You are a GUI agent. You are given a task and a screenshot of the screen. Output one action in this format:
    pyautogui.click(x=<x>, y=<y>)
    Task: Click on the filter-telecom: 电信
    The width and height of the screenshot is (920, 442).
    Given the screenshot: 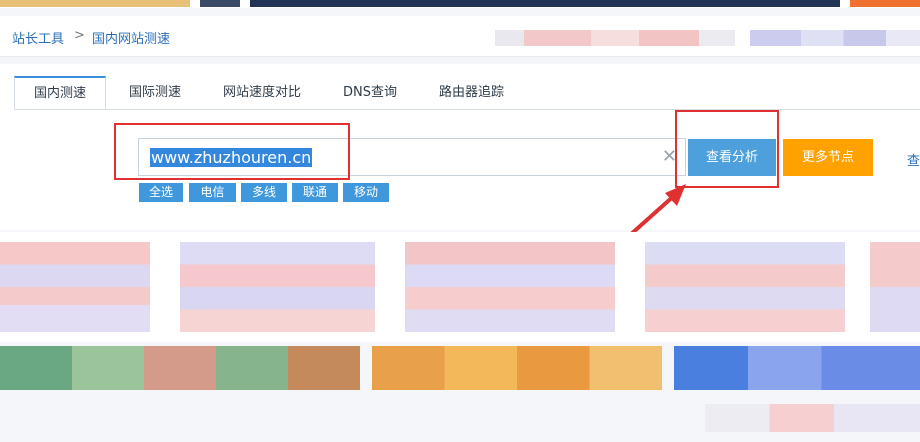 What is the action you would take?
    pyautogui.click(x=212, y=192)
    